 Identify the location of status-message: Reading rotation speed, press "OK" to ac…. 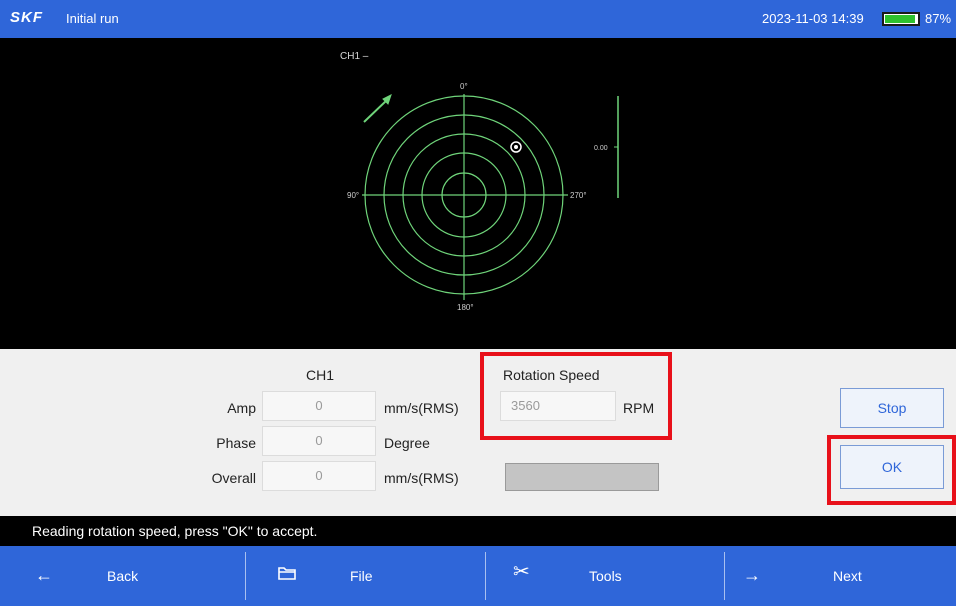
(175, 531).